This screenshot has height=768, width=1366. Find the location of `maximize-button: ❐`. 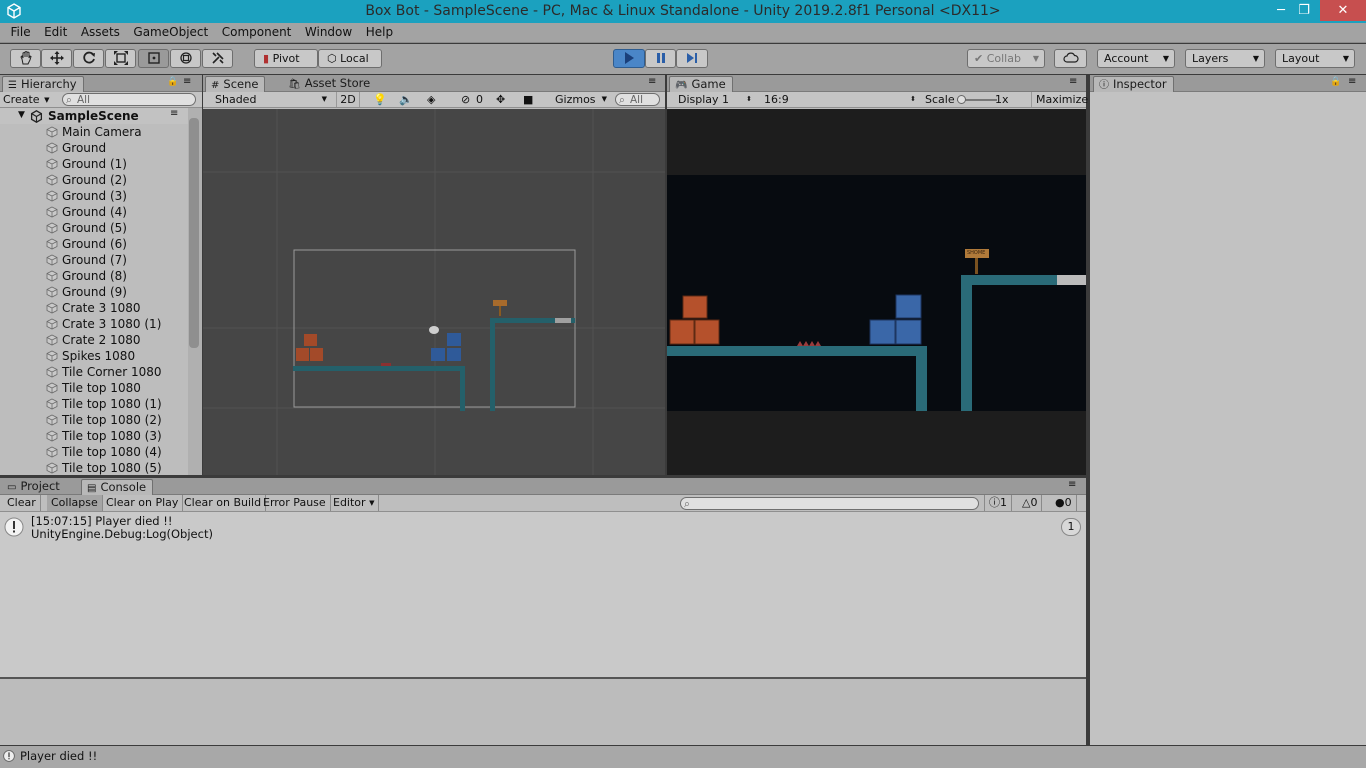

maximize-button: ❐ is located at coordinates (1304, 10).